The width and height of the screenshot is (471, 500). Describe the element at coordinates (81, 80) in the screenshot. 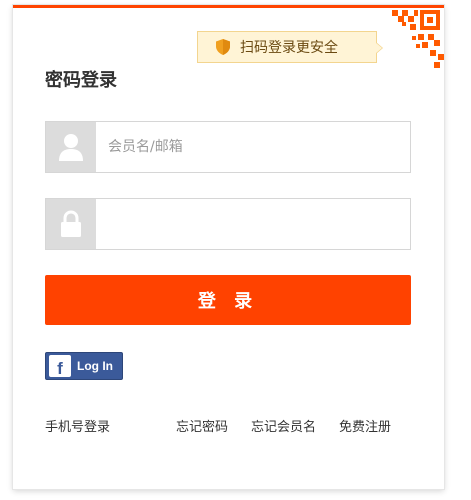

I see `page-title: 密码登录` at that location.